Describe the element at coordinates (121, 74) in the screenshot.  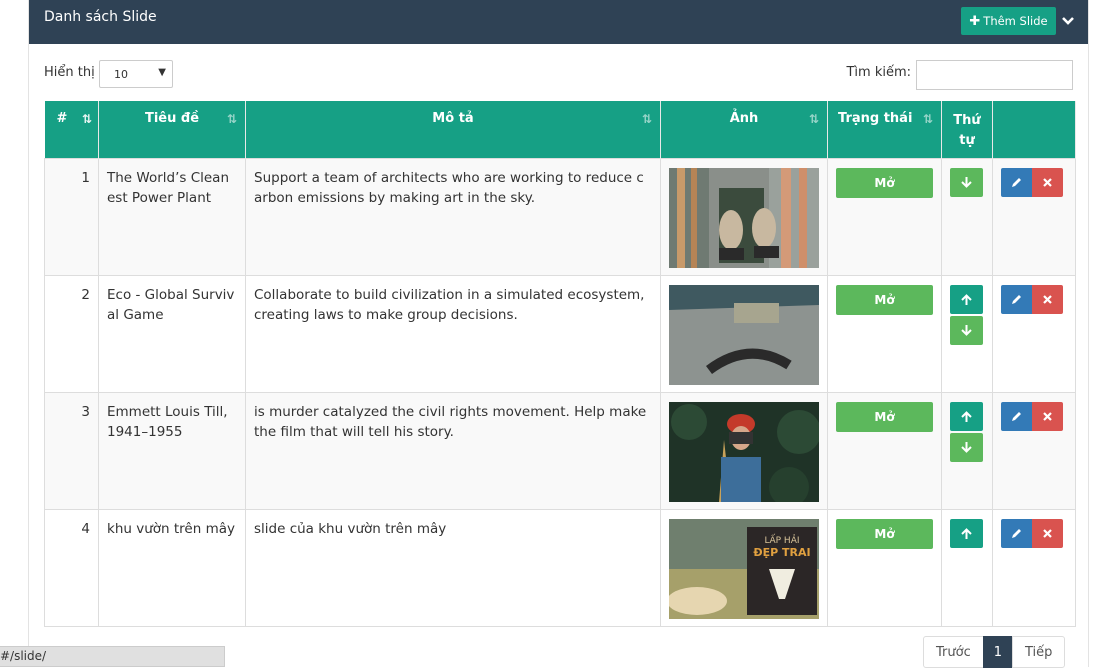
I see `page-size-value: 10` at that location.